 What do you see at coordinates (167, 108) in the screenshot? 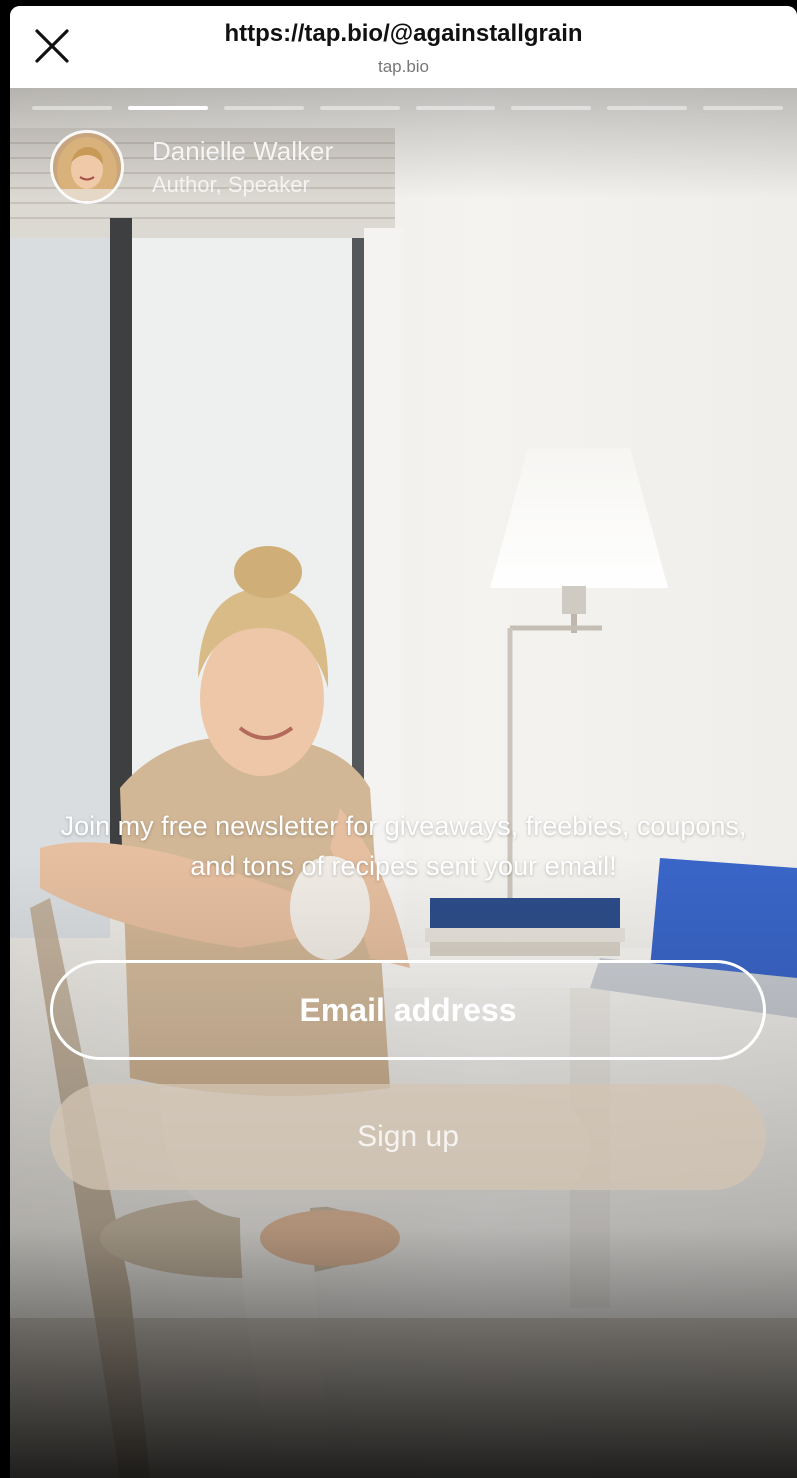
I see `progress-segment-active` at bounding box center [167, 108].